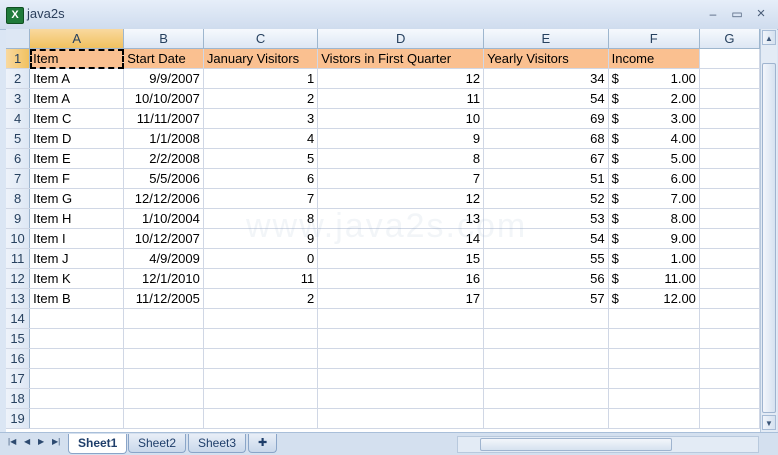  I want to click on column-header-g: G, so click(729, 39).